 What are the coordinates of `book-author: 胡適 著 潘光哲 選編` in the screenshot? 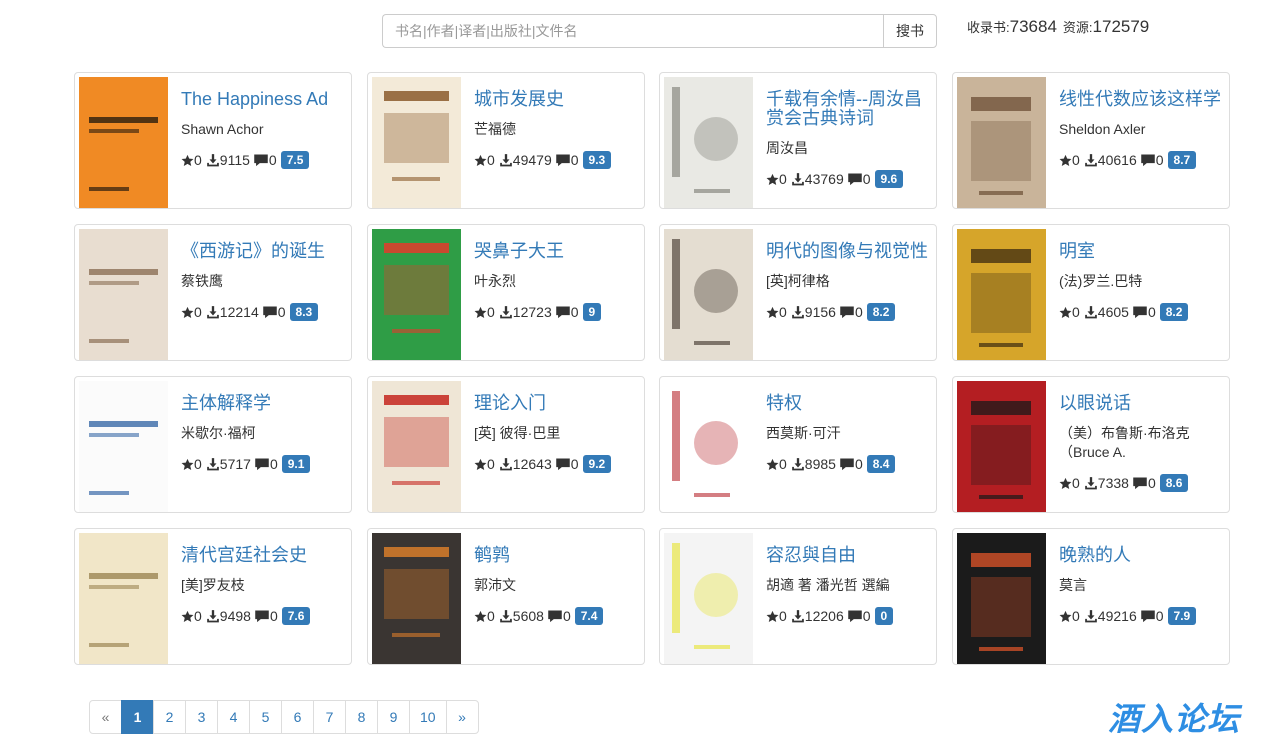 It's located at (828, 585).